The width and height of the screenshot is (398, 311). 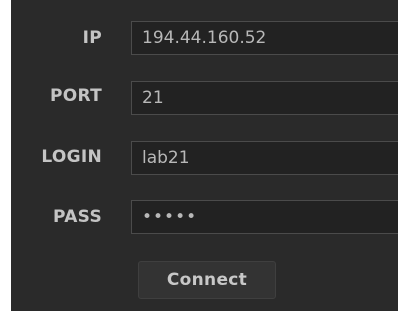 I want to click on pass-label: PASS, so click(x=77, y=217).